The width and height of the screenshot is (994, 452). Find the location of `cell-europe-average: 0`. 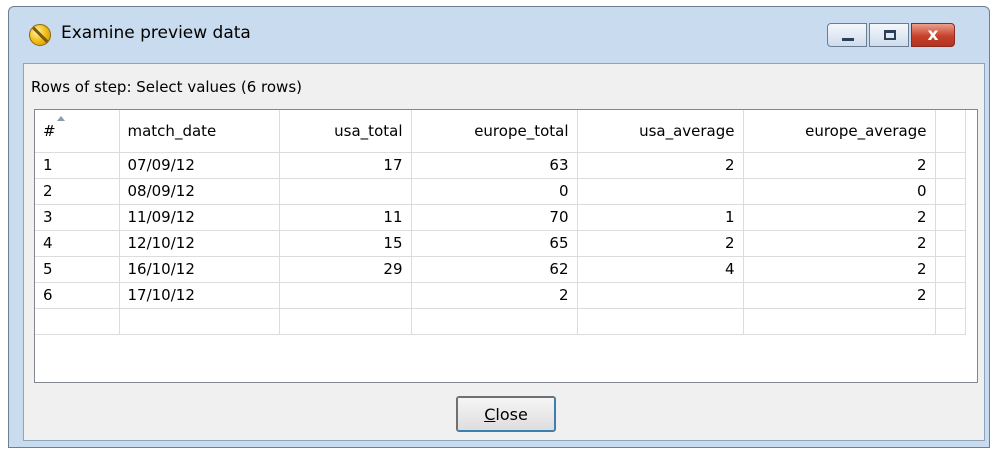

cell-europe-average: 0 is located at coordinates (839, 191).